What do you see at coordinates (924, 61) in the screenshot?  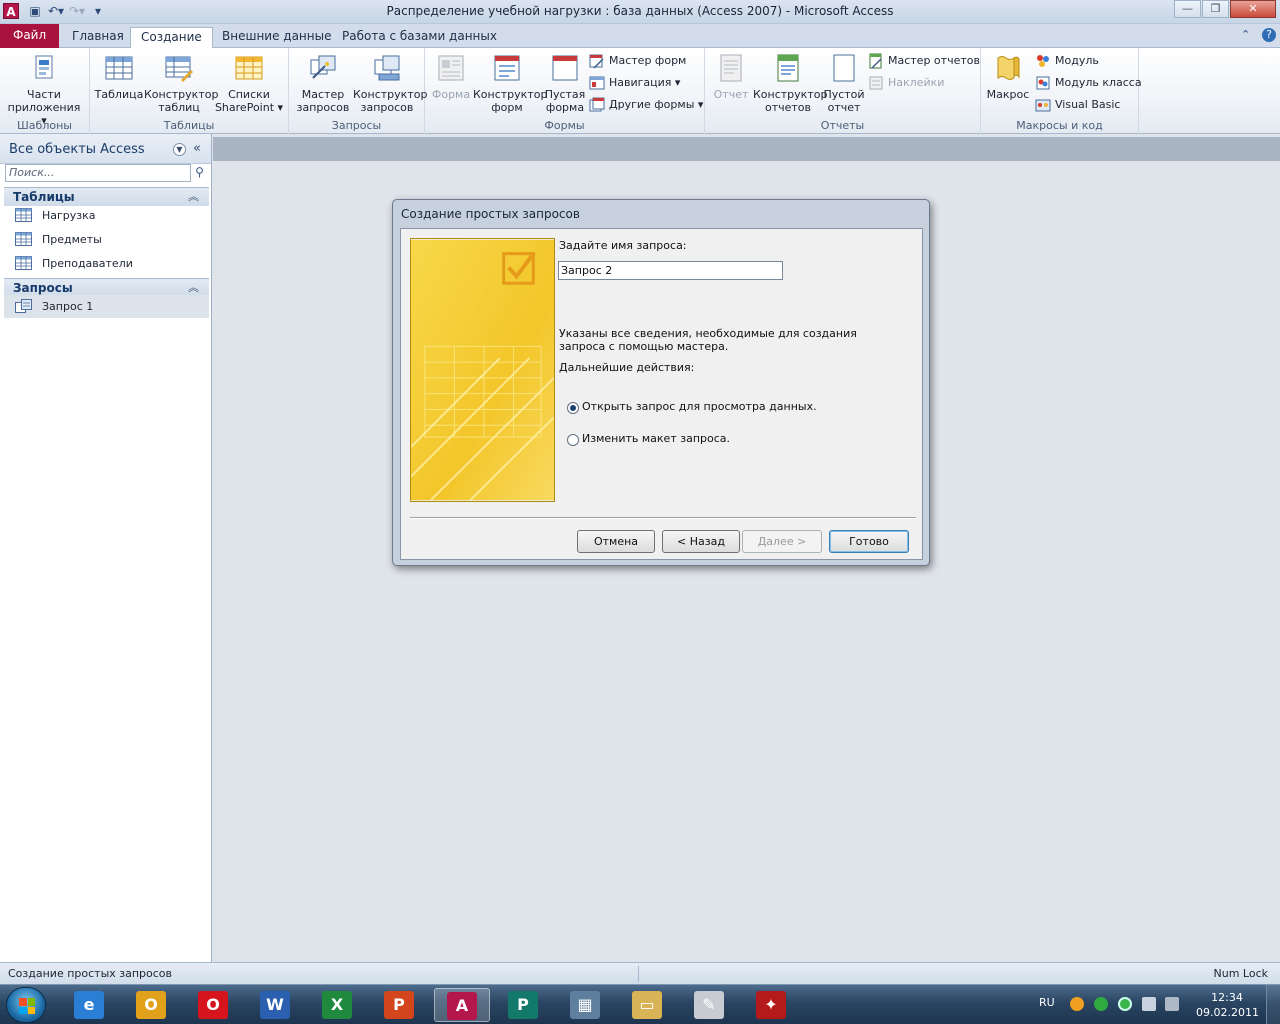 I see `report-wizard-button: Мастер отчетов` at bounding box center [924, 61].